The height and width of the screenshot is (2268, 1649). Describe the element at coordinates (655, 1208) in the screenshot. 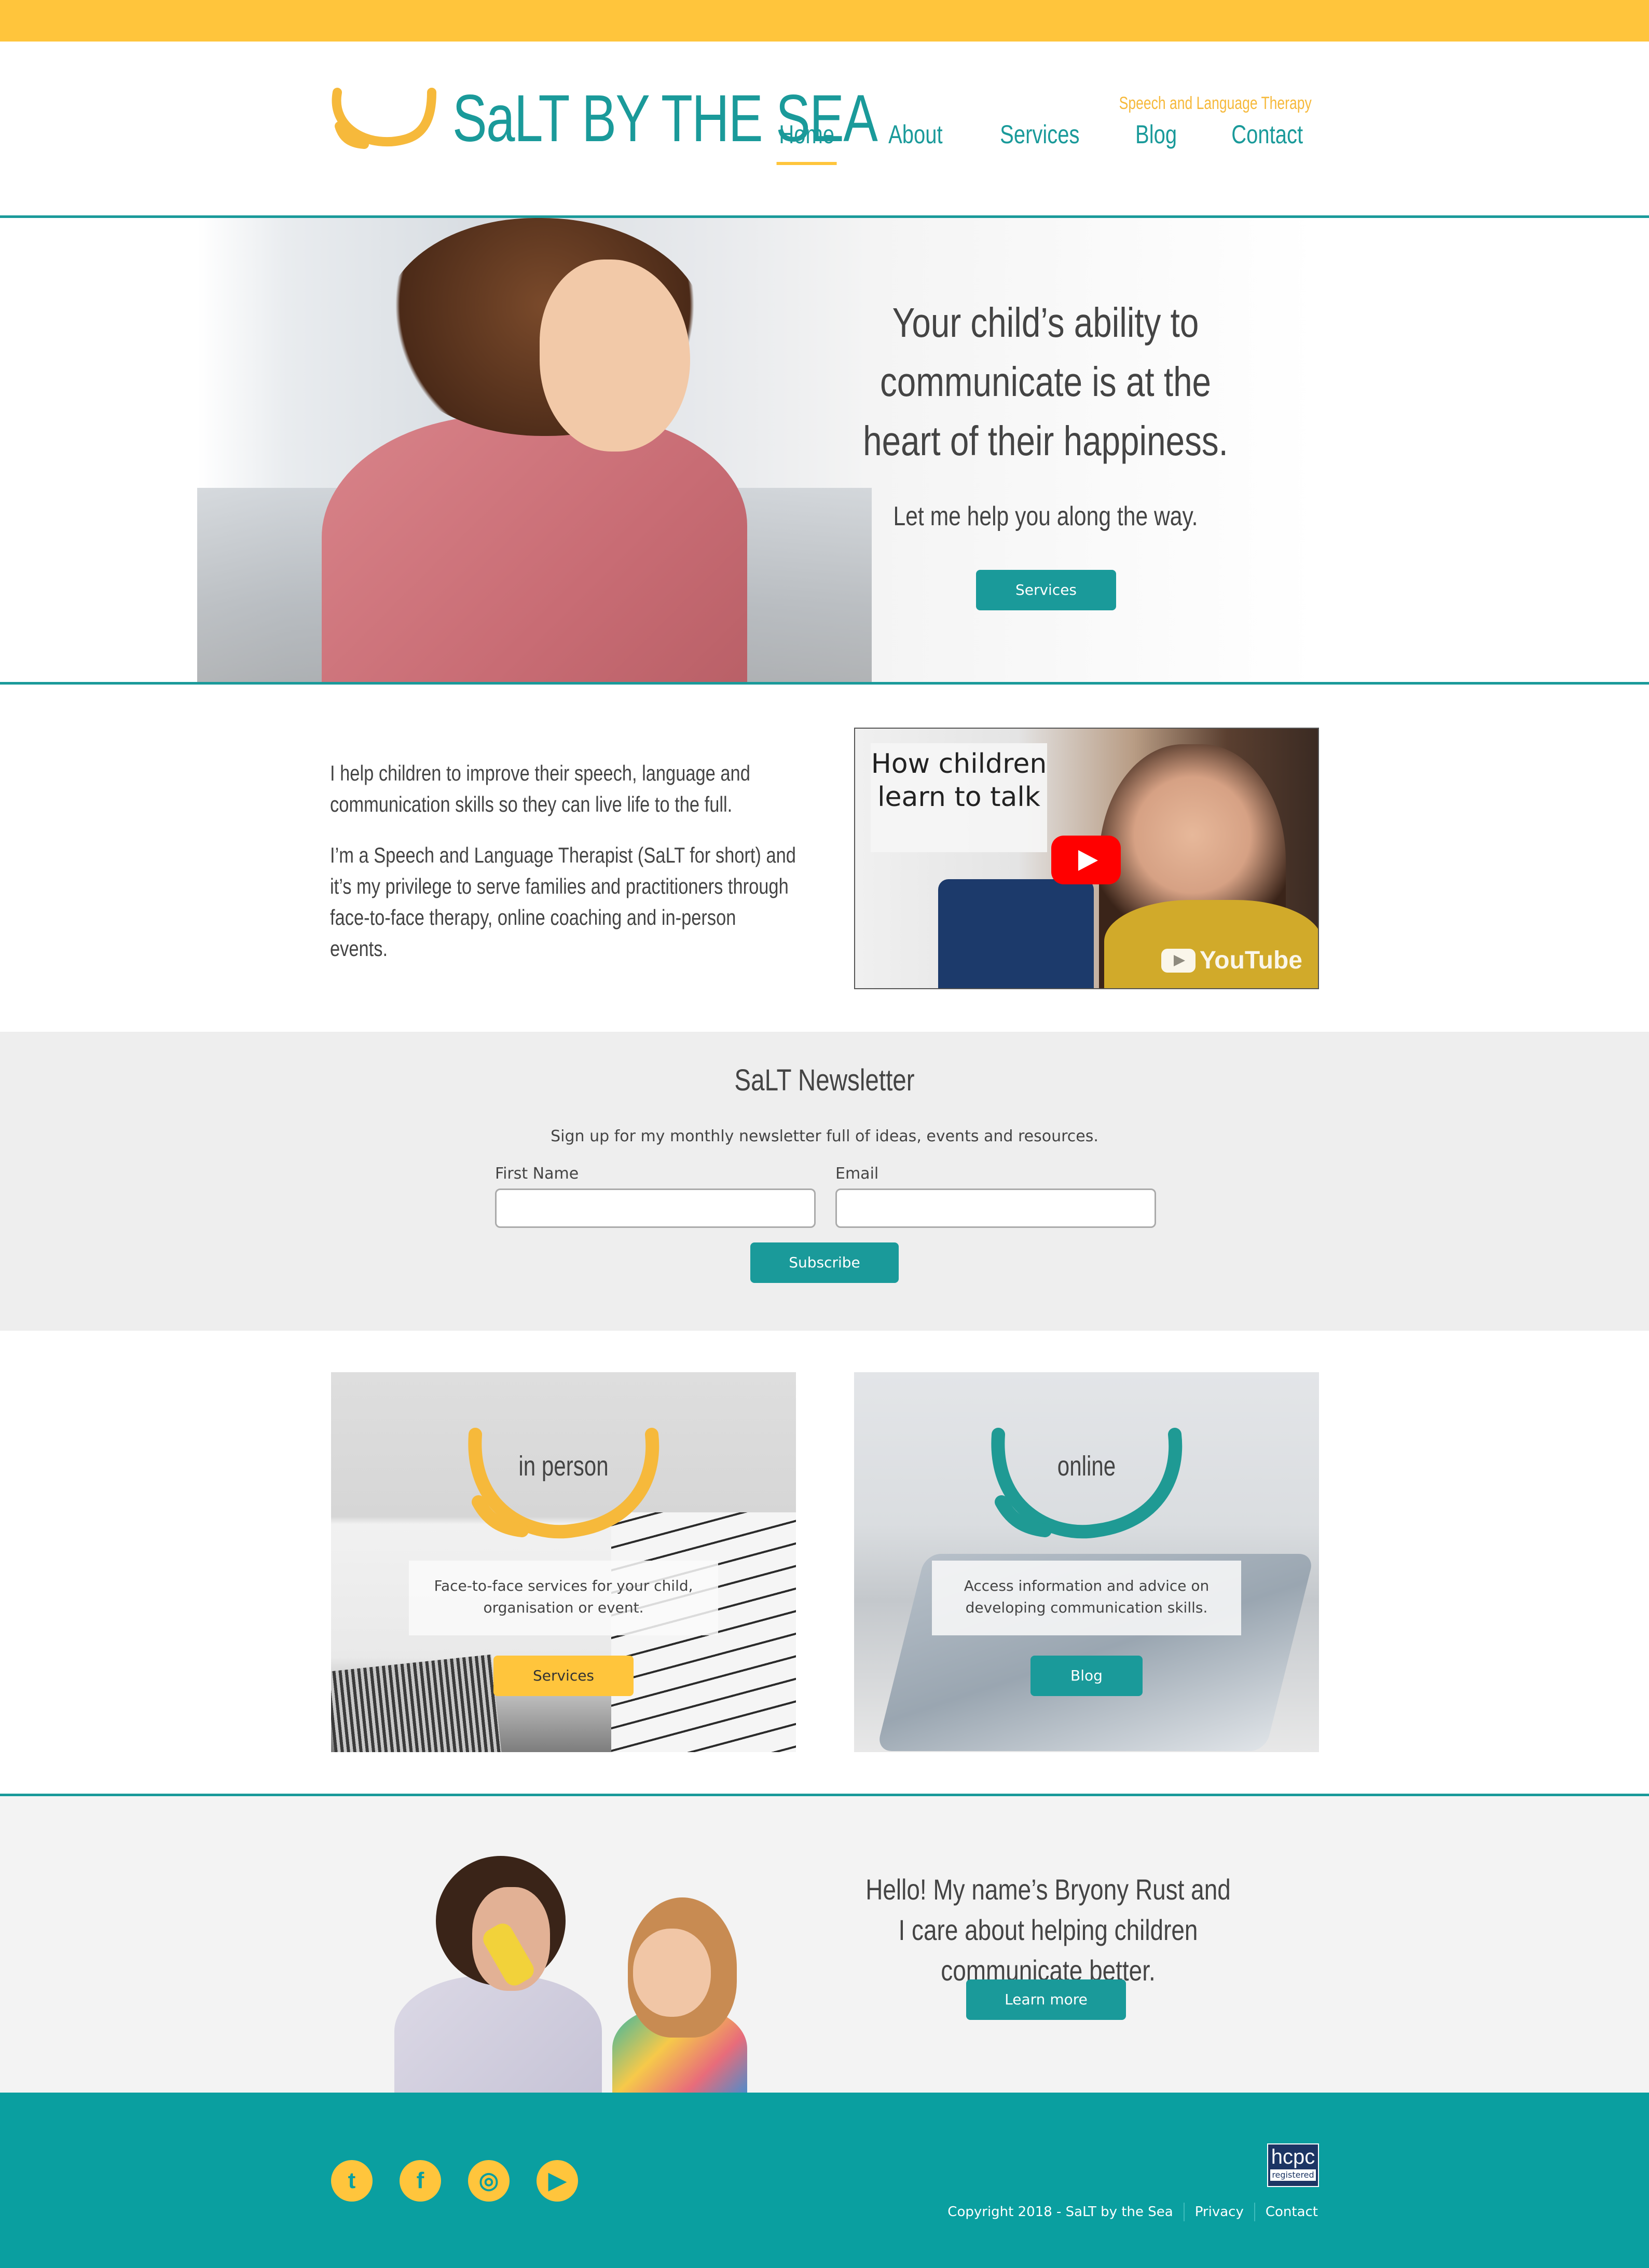

I see `first-name-input` at that location.